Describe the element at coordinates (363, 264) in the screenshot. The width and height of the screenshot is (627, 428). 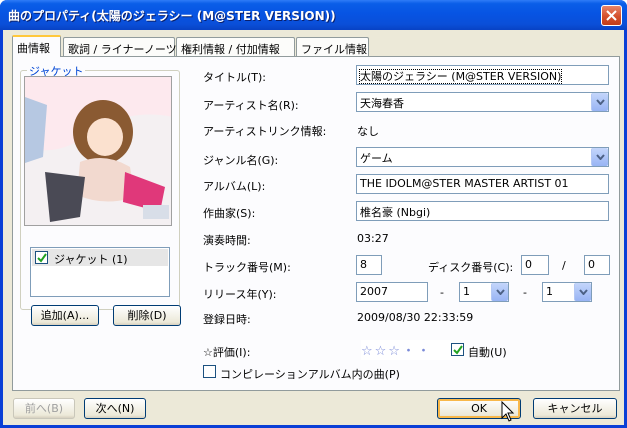
I see `track-value: 8` at that location.